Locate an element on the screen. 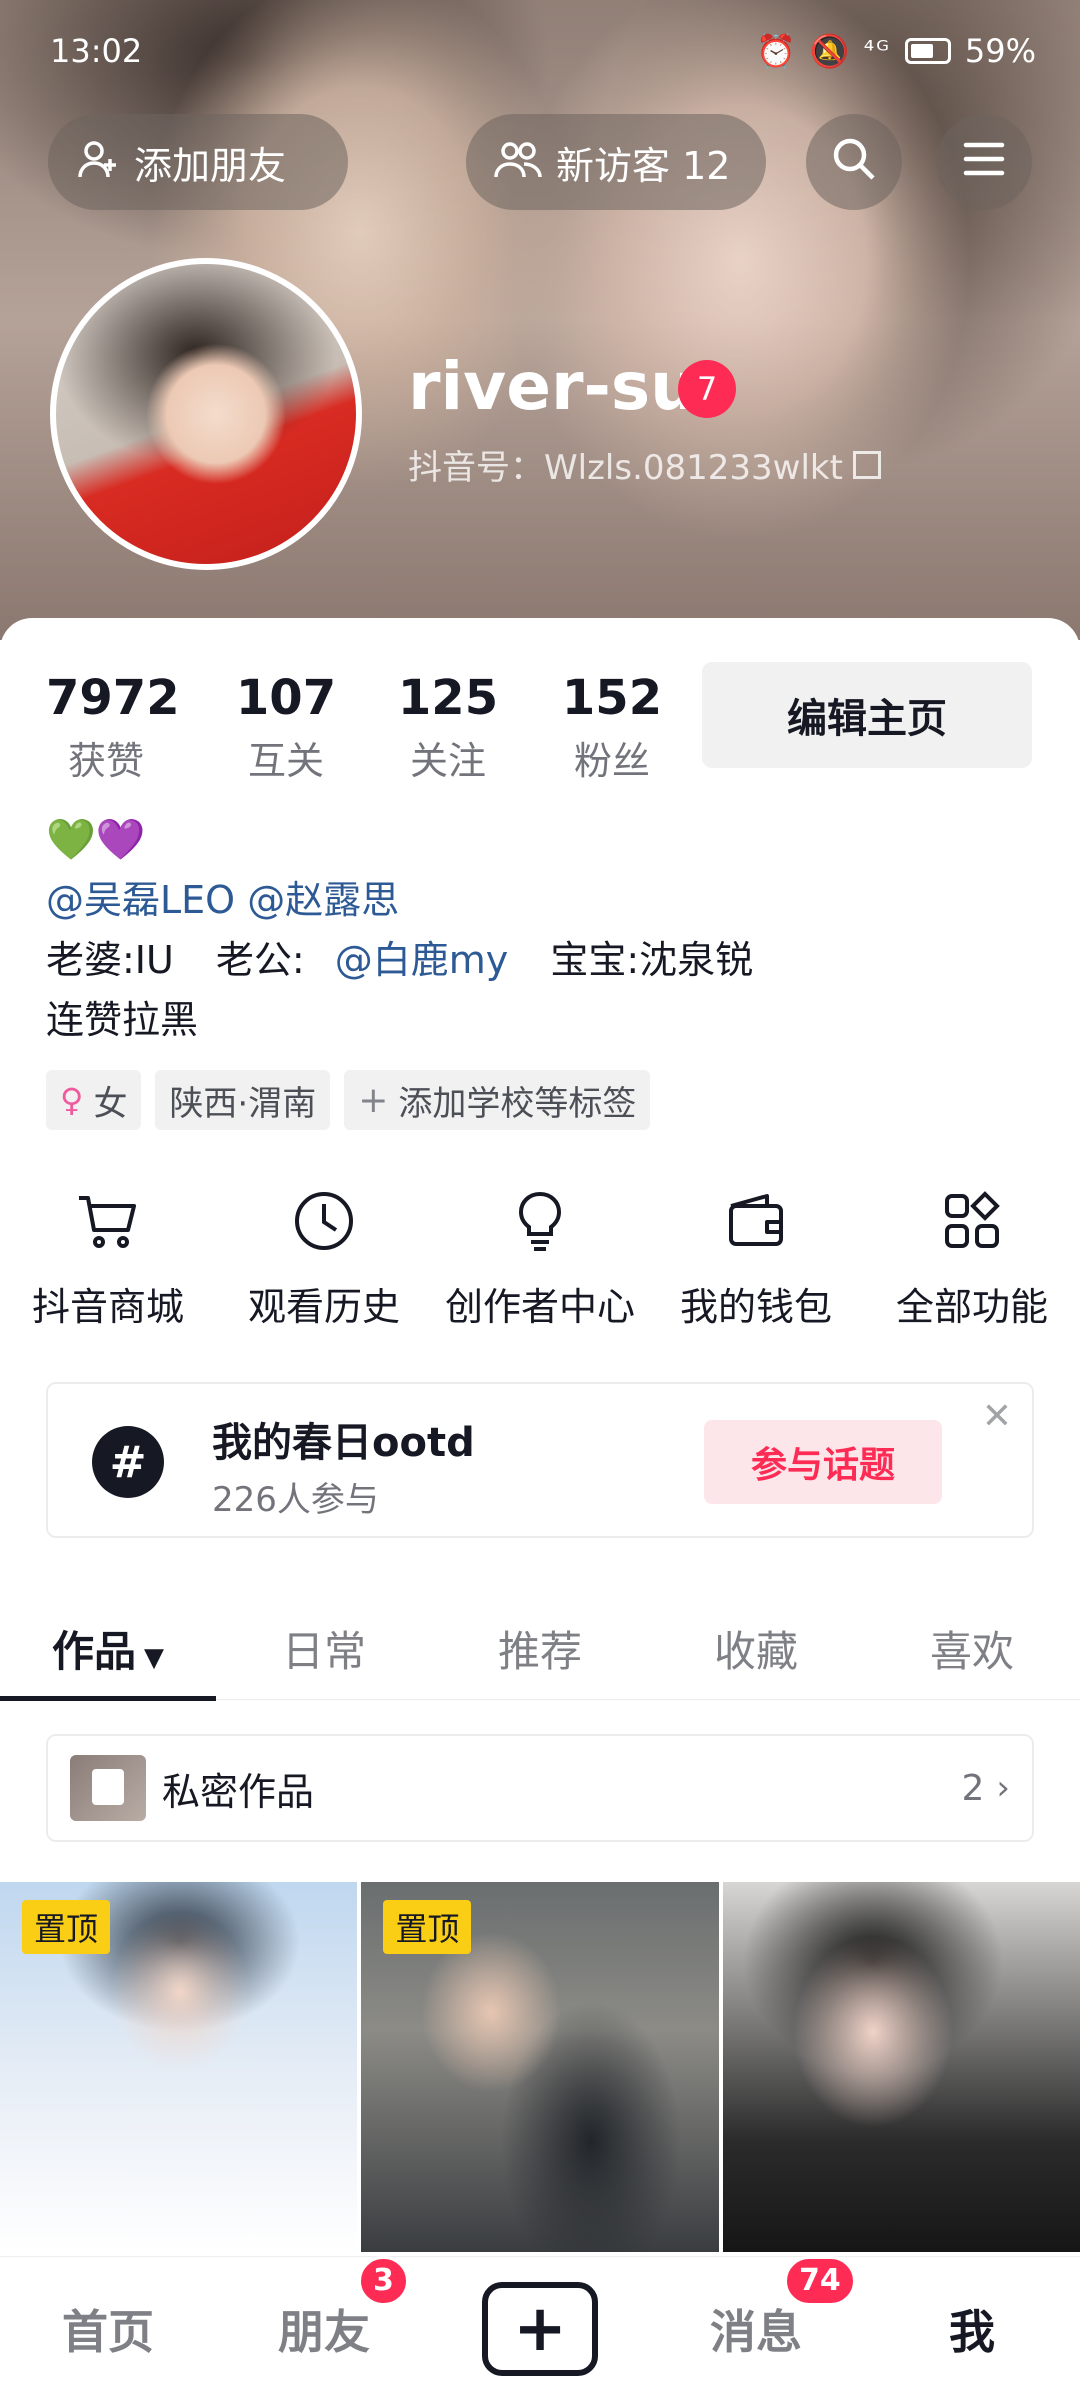  chevron-right-icon: › is located at coordinates (1003, 1788).